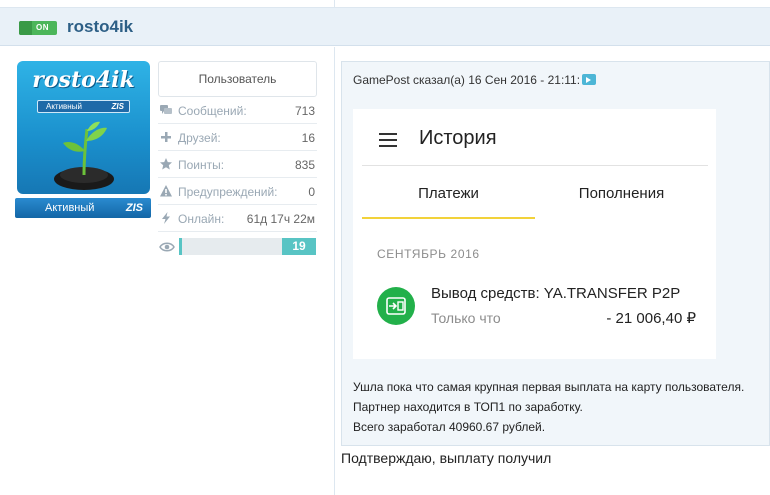  Describe the element at coordinates (134, 208) in the screenshot. I see `badge-tag-label: ZIS` at that location.